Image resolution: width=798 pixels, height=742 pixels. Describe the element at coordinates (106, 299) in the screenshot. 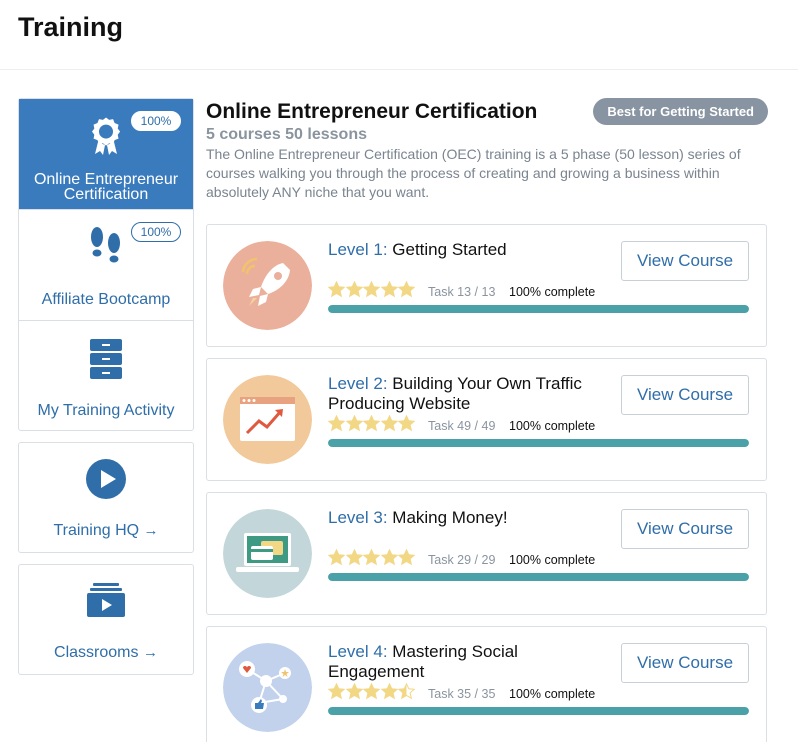

I see `sidebar-item-label: Affiliate Bootcamp` at that location.